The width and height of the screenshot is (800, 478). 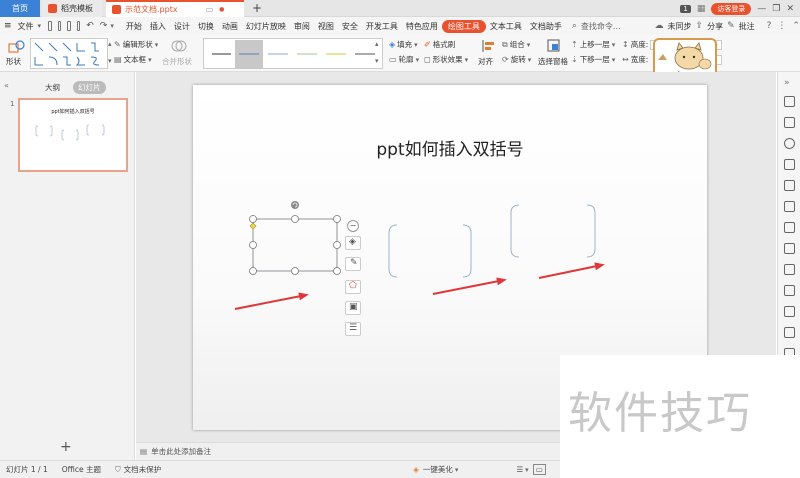 What do you see at coordinates (210, 9) in the screenshot?
I see `tab-monitor-icon: ▭` at bounding box center [210, 9].